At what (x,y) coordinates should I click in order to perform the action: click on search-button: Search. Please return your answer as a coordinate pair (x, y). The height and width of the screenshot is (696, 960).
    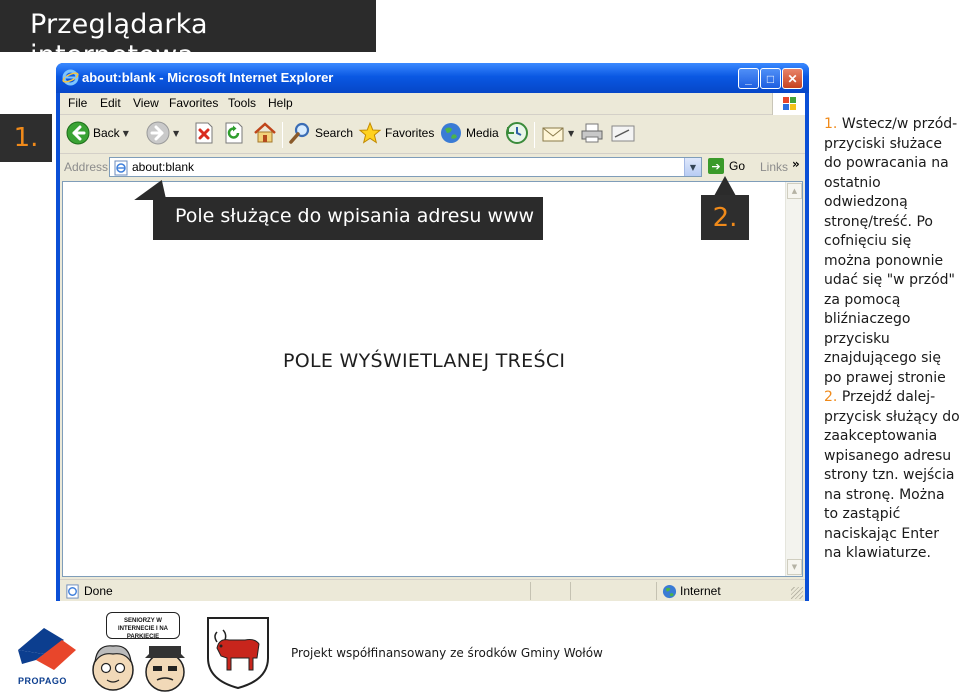
    Looking at the image, I should click on (320, 133).